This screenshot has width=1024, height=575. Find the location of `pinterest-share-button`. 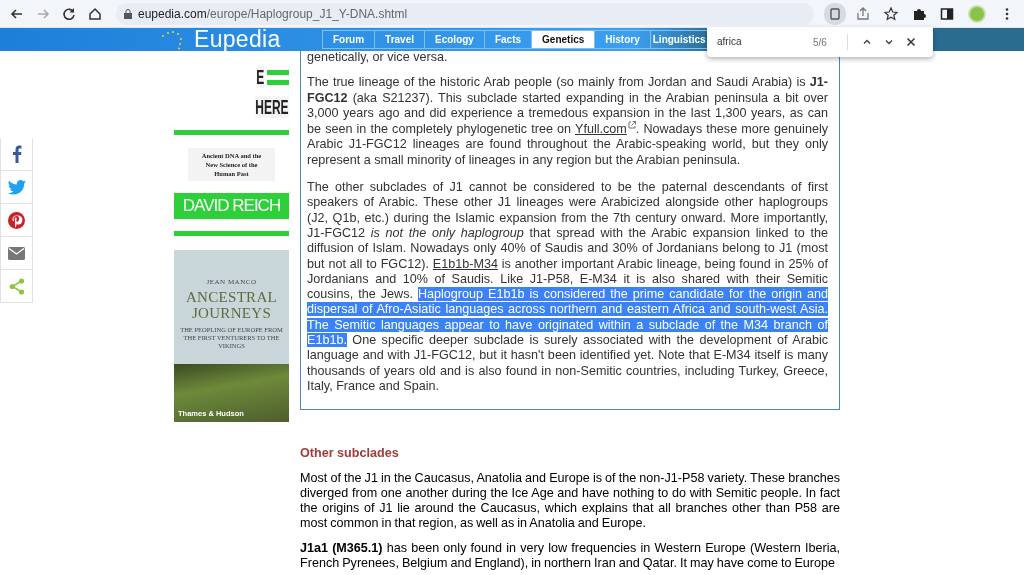

pinterest-share-button is located at coordinates (16, 220).